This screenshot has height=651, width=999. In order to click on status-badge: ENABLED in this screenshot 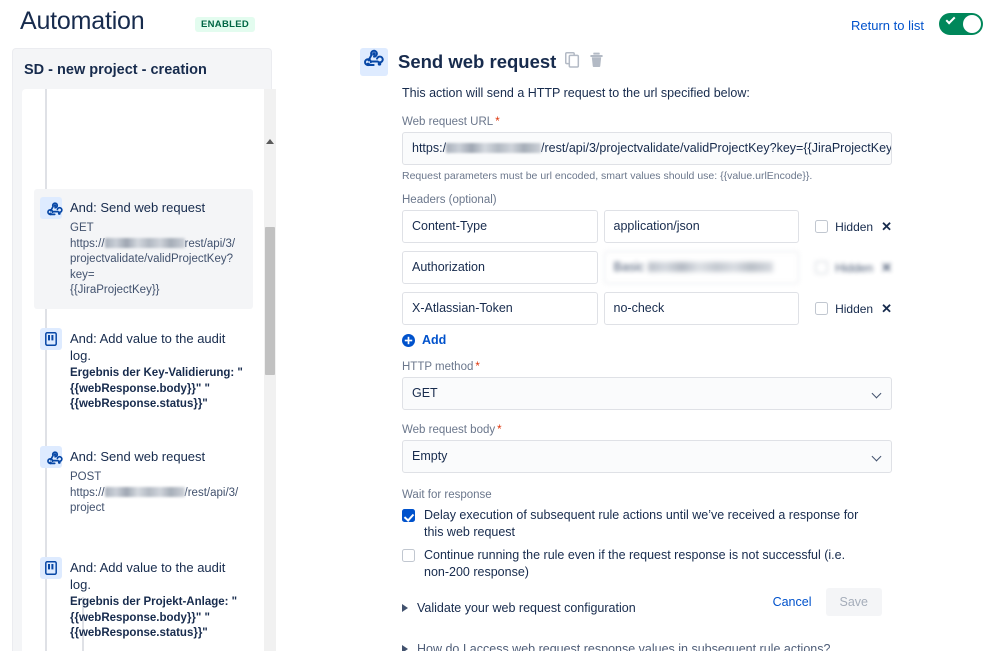, I will do `click(225, 24)`.